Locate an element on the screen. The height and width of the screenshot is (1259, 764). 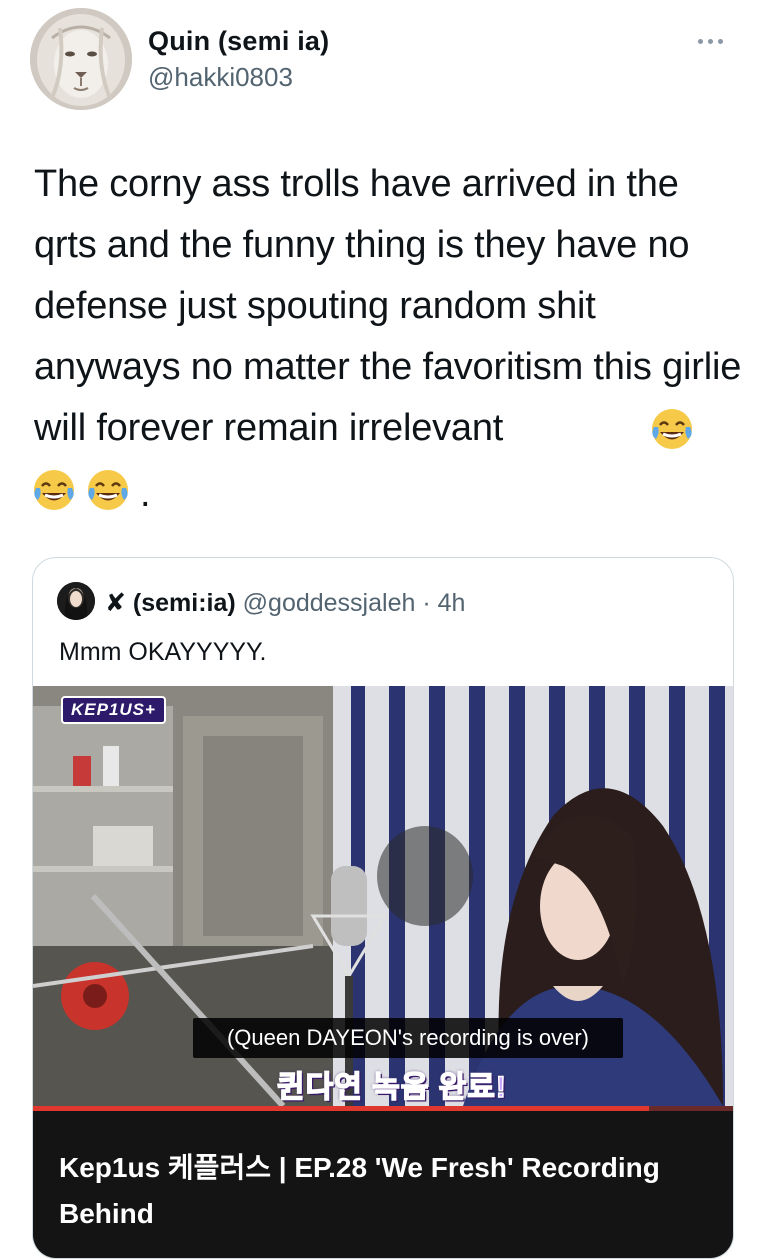
show-logo: KEP1US+ is located at coordinates (113, 710).